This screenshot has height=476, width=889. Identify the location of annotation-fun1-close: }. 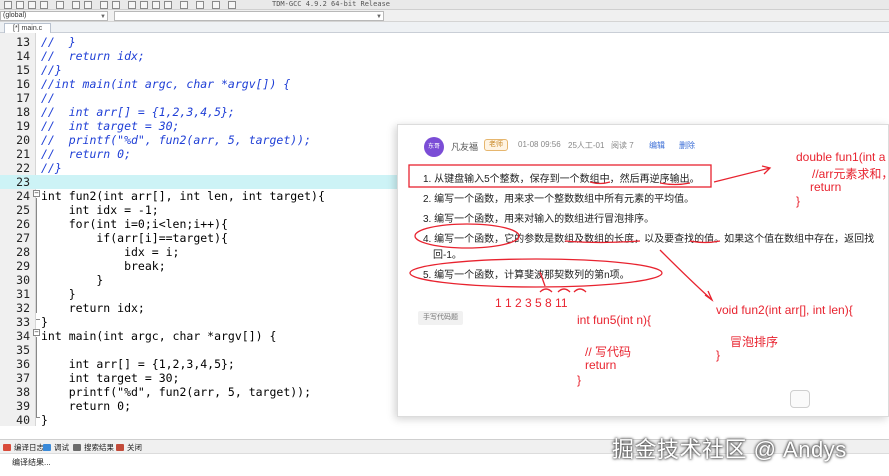
(798, 201).